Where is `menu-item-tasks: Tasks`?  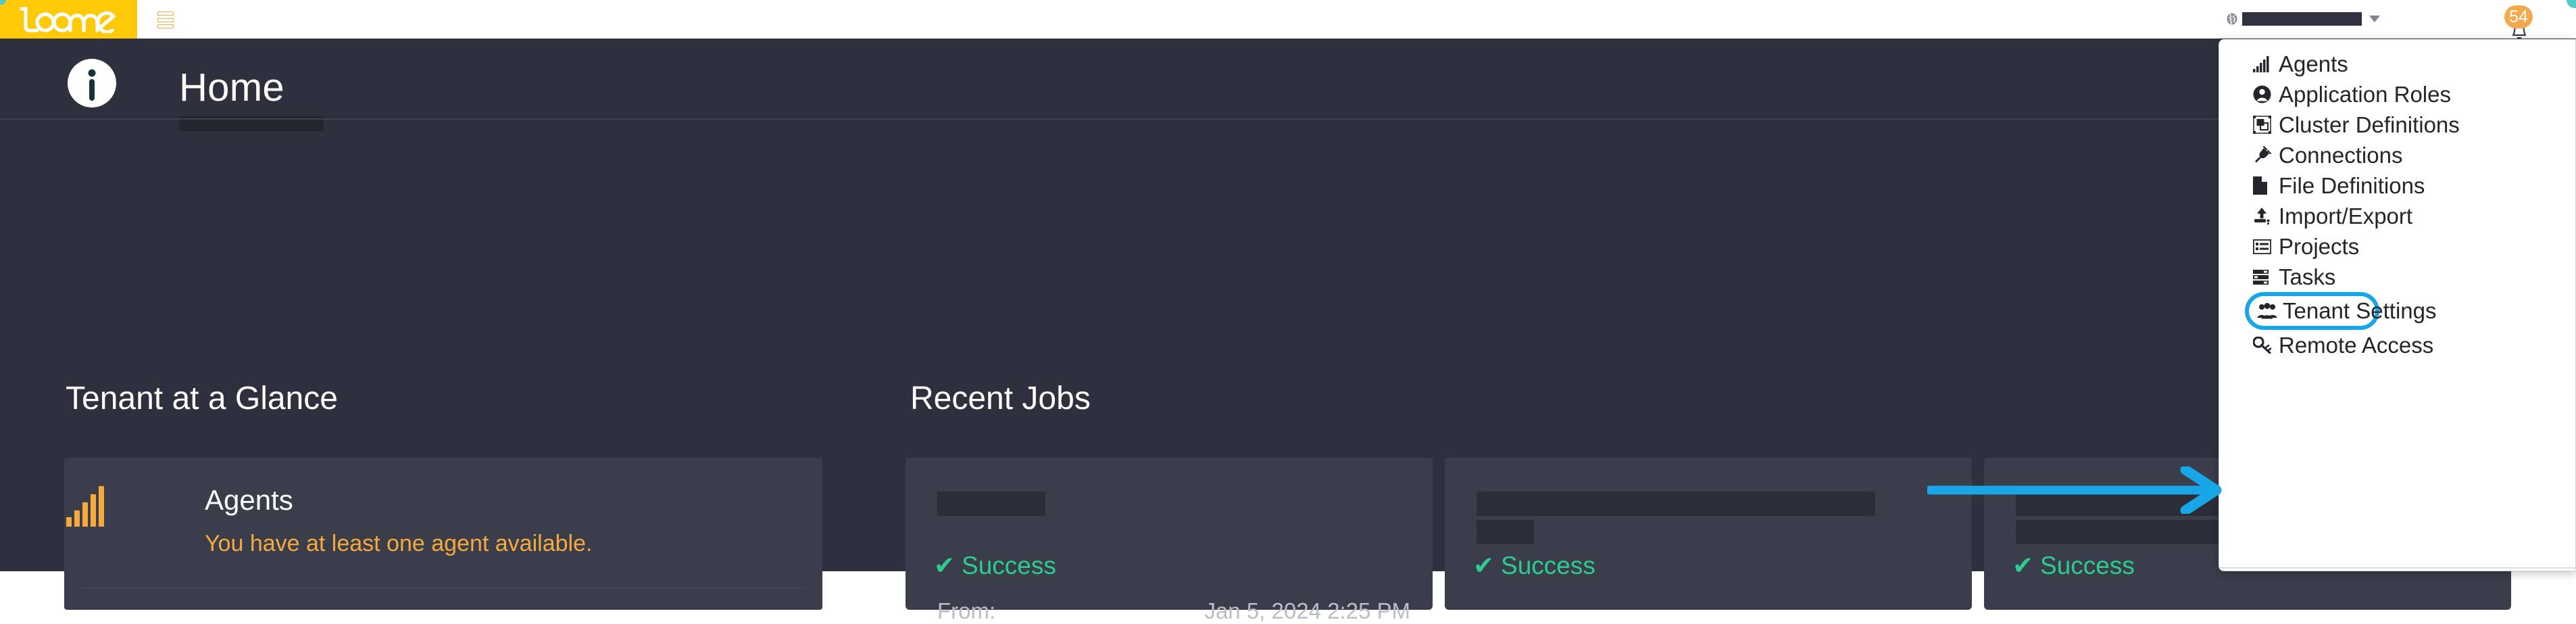 menu-item-tasks: Tasks is located at coordinates (2397, 277).